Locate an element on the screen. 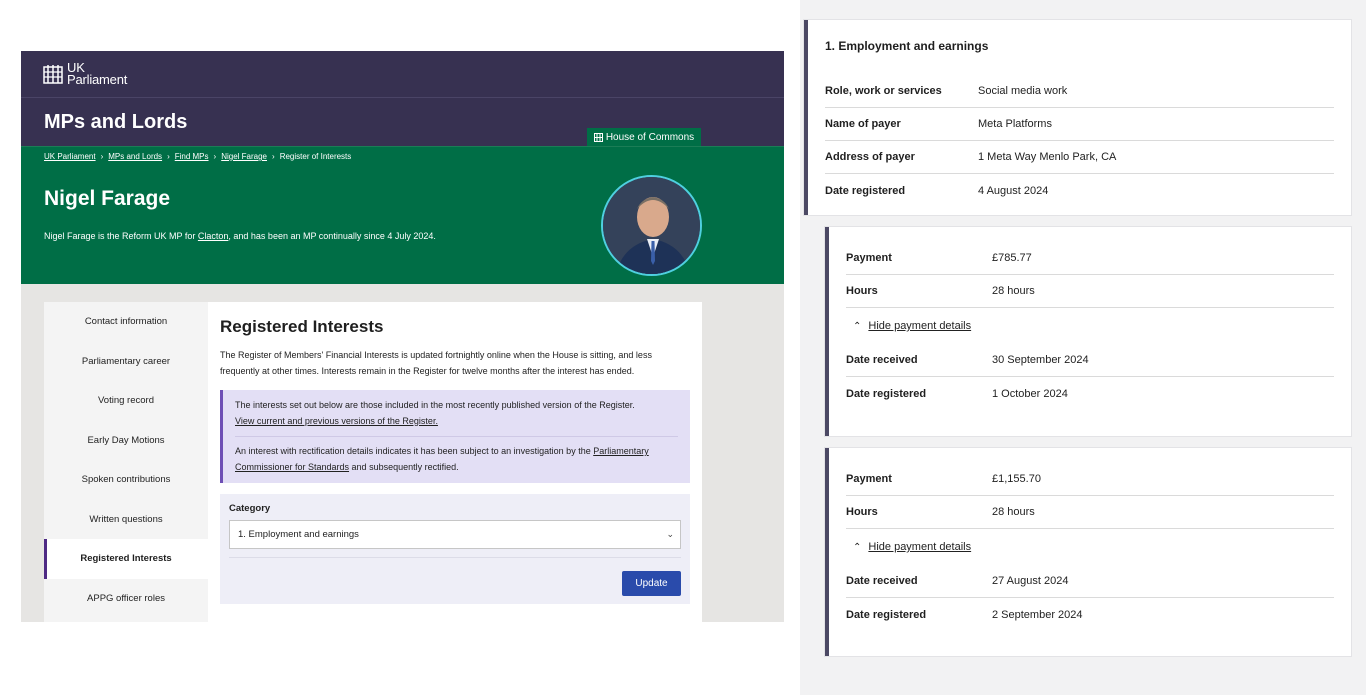 The width and height of the screenshot is (1366, 695). payment-value: £785.77 is located at coordinates (1012, 258).